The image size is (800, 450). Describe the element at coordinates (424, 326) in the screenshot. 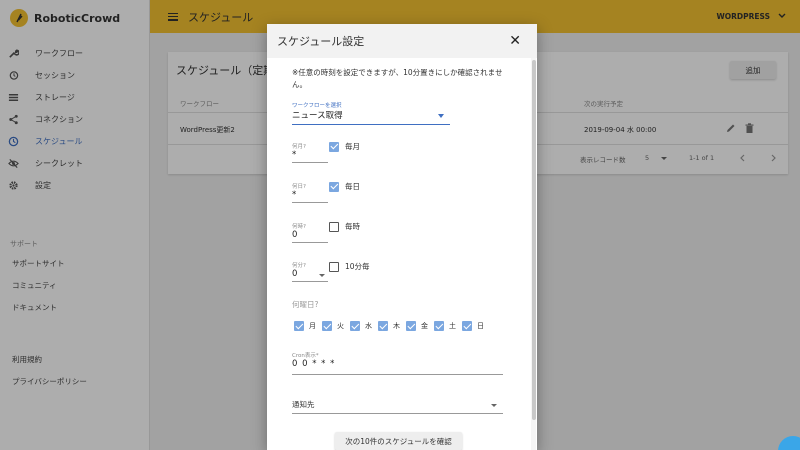

I see `weekday-label: 金` at that location.